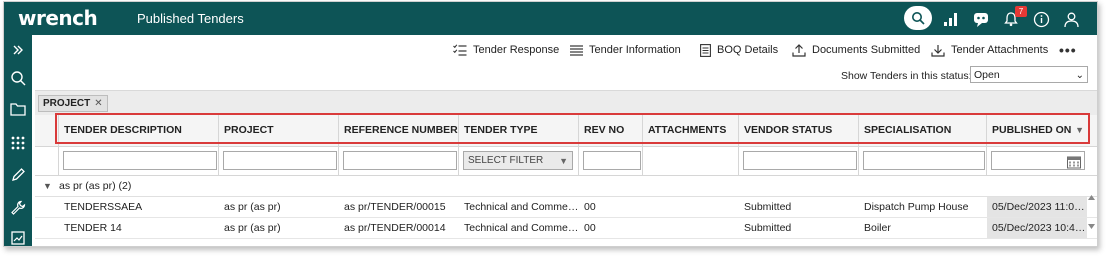 The height and width of the screenshot is (257, 1107). Describe the element at coordinates (460, 50) in the screenshot. I see `checklist-icon` at that location.